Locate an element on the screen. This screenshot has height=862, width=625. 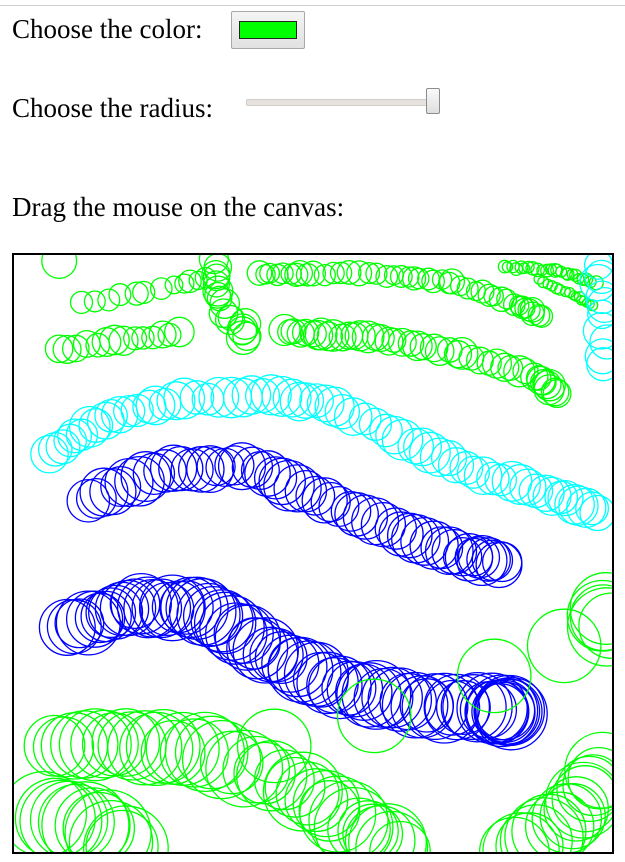
top-divider is located at coordinates (312, 5).